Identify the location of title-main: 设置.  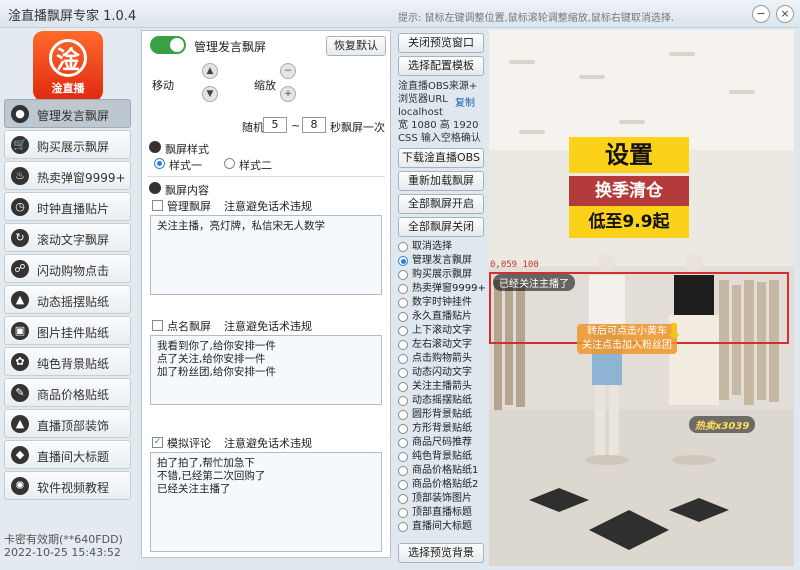
(629, 155).